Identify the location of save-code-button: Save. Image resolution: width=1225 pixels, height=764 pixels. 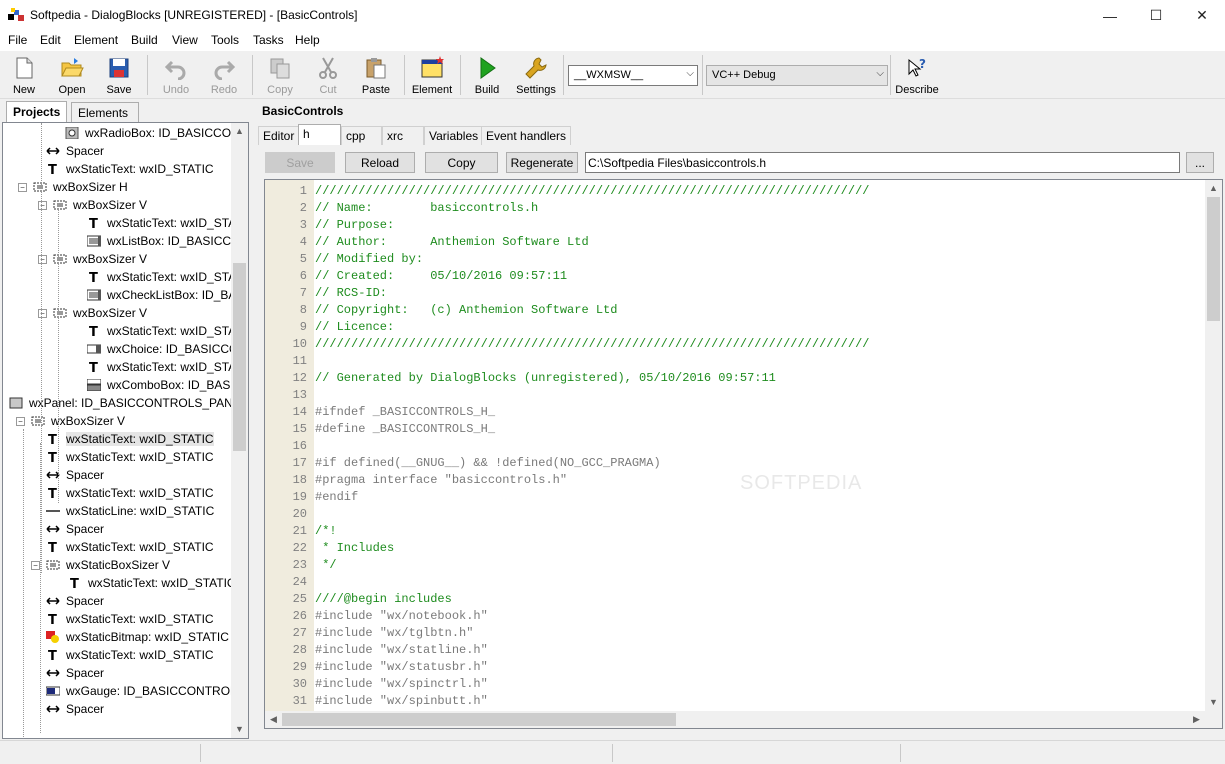
(300, 162).